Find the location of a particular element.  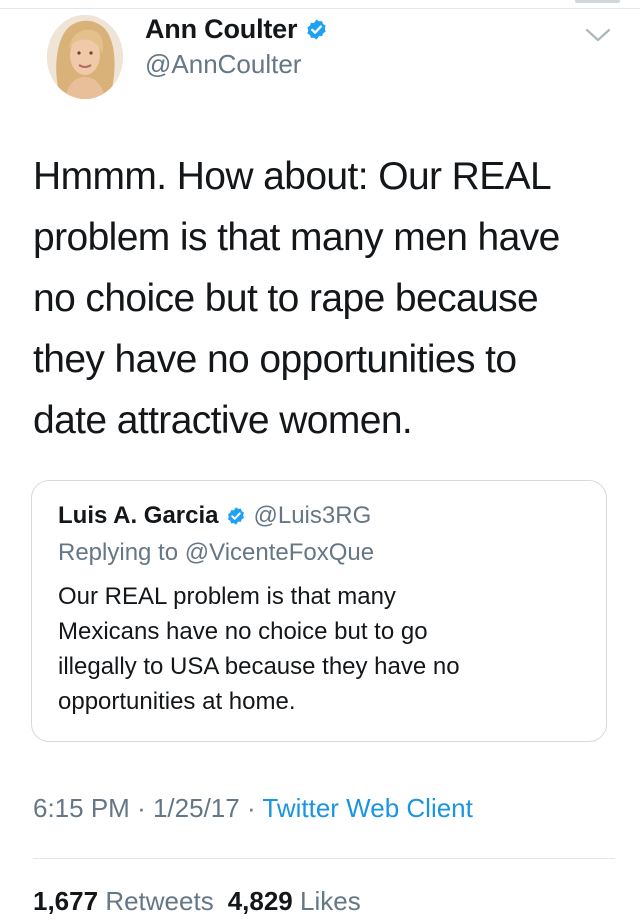

avatar is located at coordinates (85, 57).